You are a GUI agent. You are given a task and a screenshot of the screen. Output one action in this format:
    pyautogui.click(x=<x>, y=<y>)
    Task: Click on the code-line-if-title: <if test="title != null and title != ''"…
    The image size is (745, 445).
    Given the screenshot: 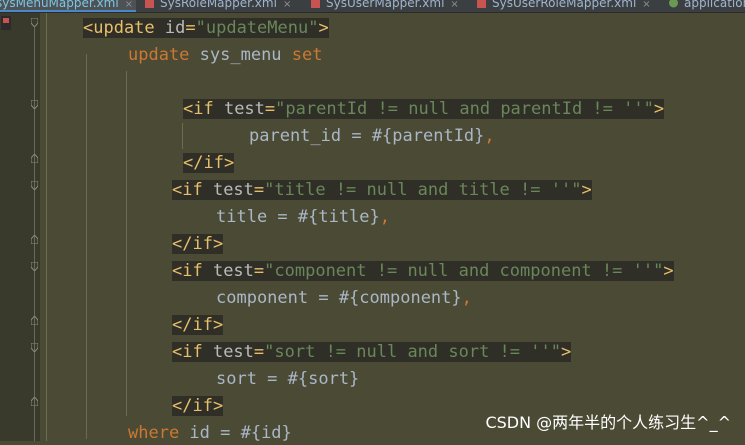 What is the action you would take?
    pyautogui.click(x=382, y=190)
    